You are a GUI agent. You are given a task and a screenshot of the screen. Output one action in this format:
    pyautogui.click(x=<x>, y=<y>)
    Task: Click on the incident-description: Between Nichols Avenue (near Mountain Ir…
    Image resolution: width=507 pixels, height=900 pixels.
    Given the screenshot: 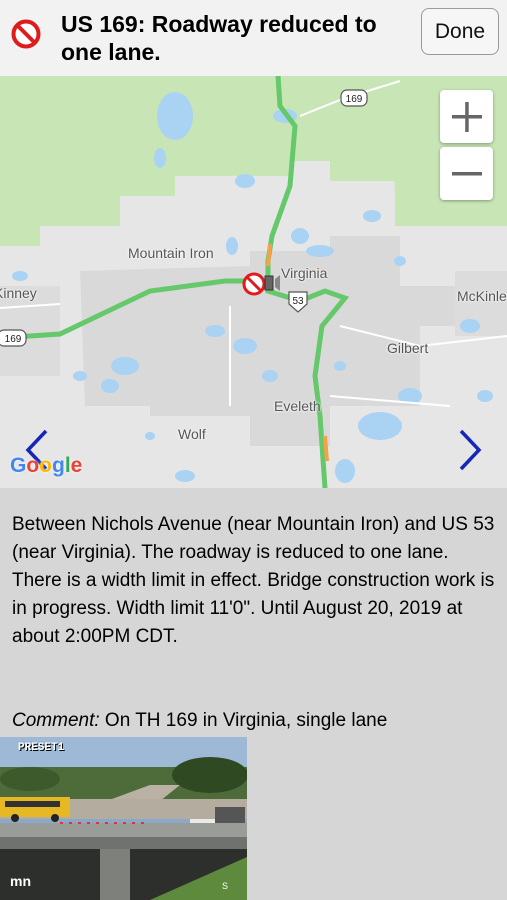 What is the action you would take?
    pyautogui.click(x=253, y=580)
    